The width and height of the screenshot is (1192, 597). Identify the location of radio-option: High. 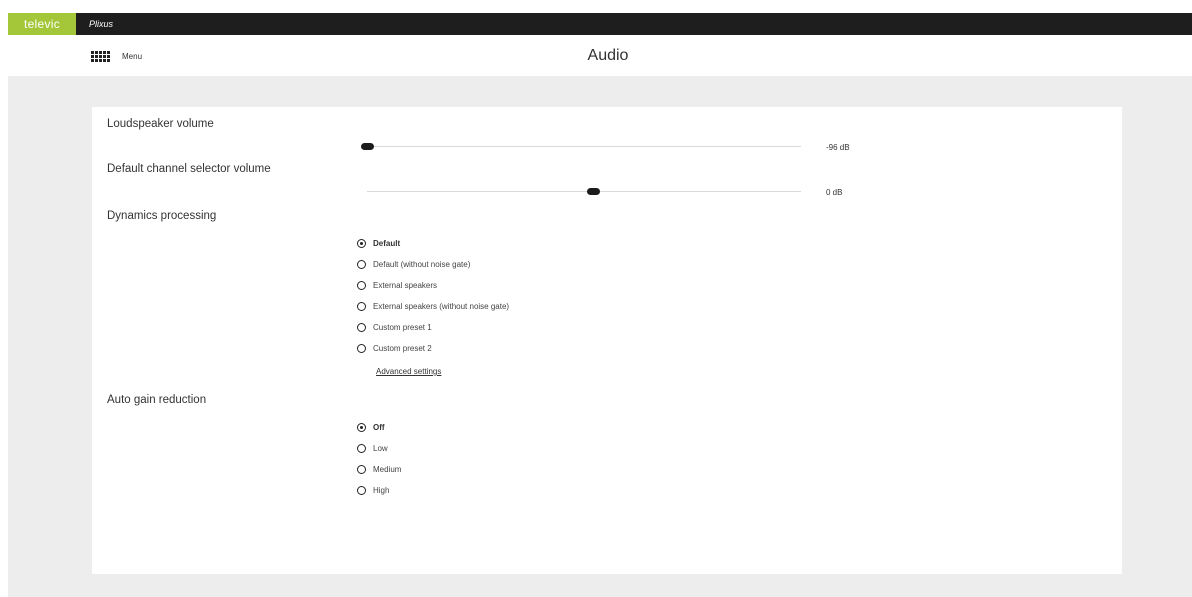
(379, 490).